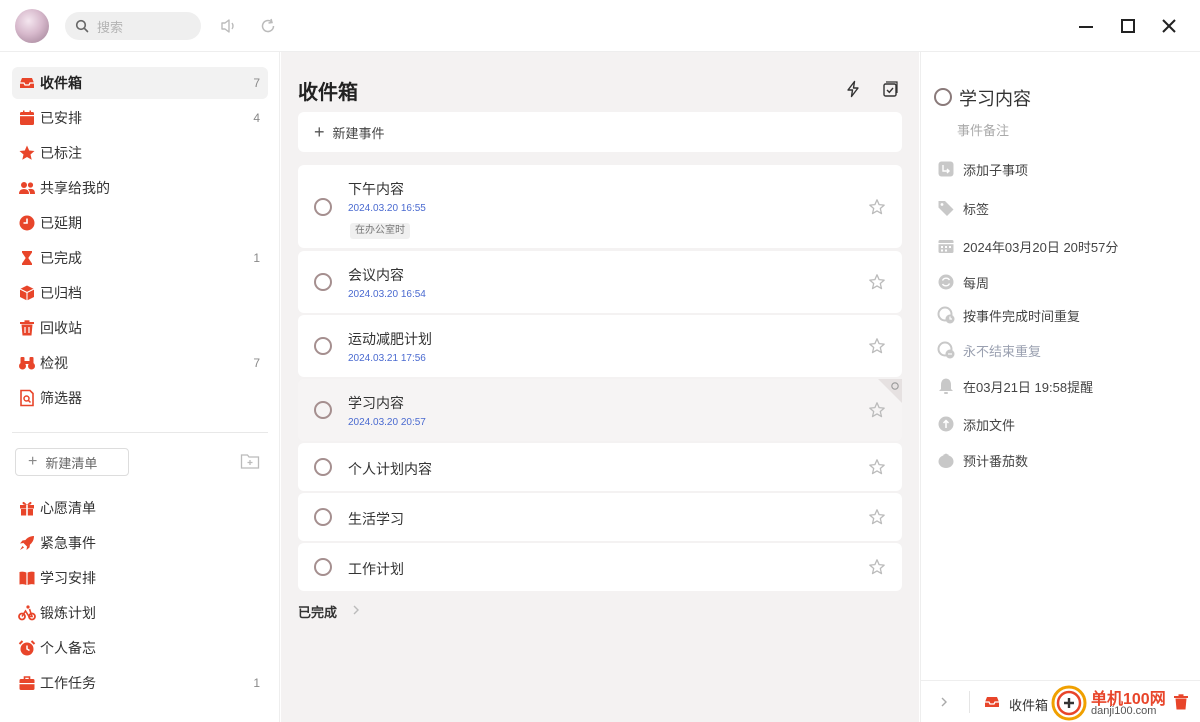 Image resolution: width=1200 pixels, height=722 pixels. I want to click on sidebar-item-label: 心愿清单, so click(68, 508).